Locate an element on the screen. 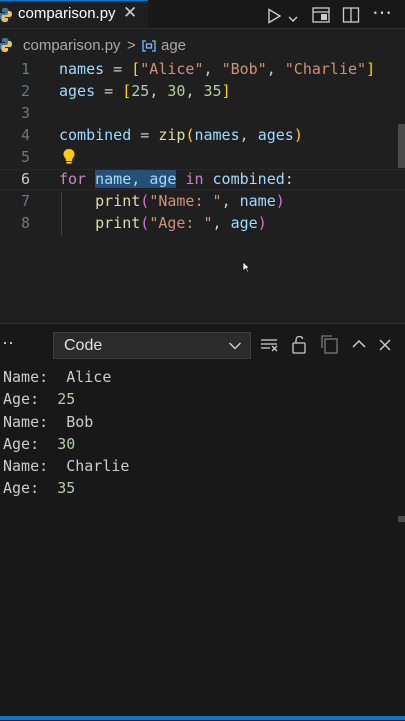  mouse-cursor-icon is located at coordinates (246, 267).